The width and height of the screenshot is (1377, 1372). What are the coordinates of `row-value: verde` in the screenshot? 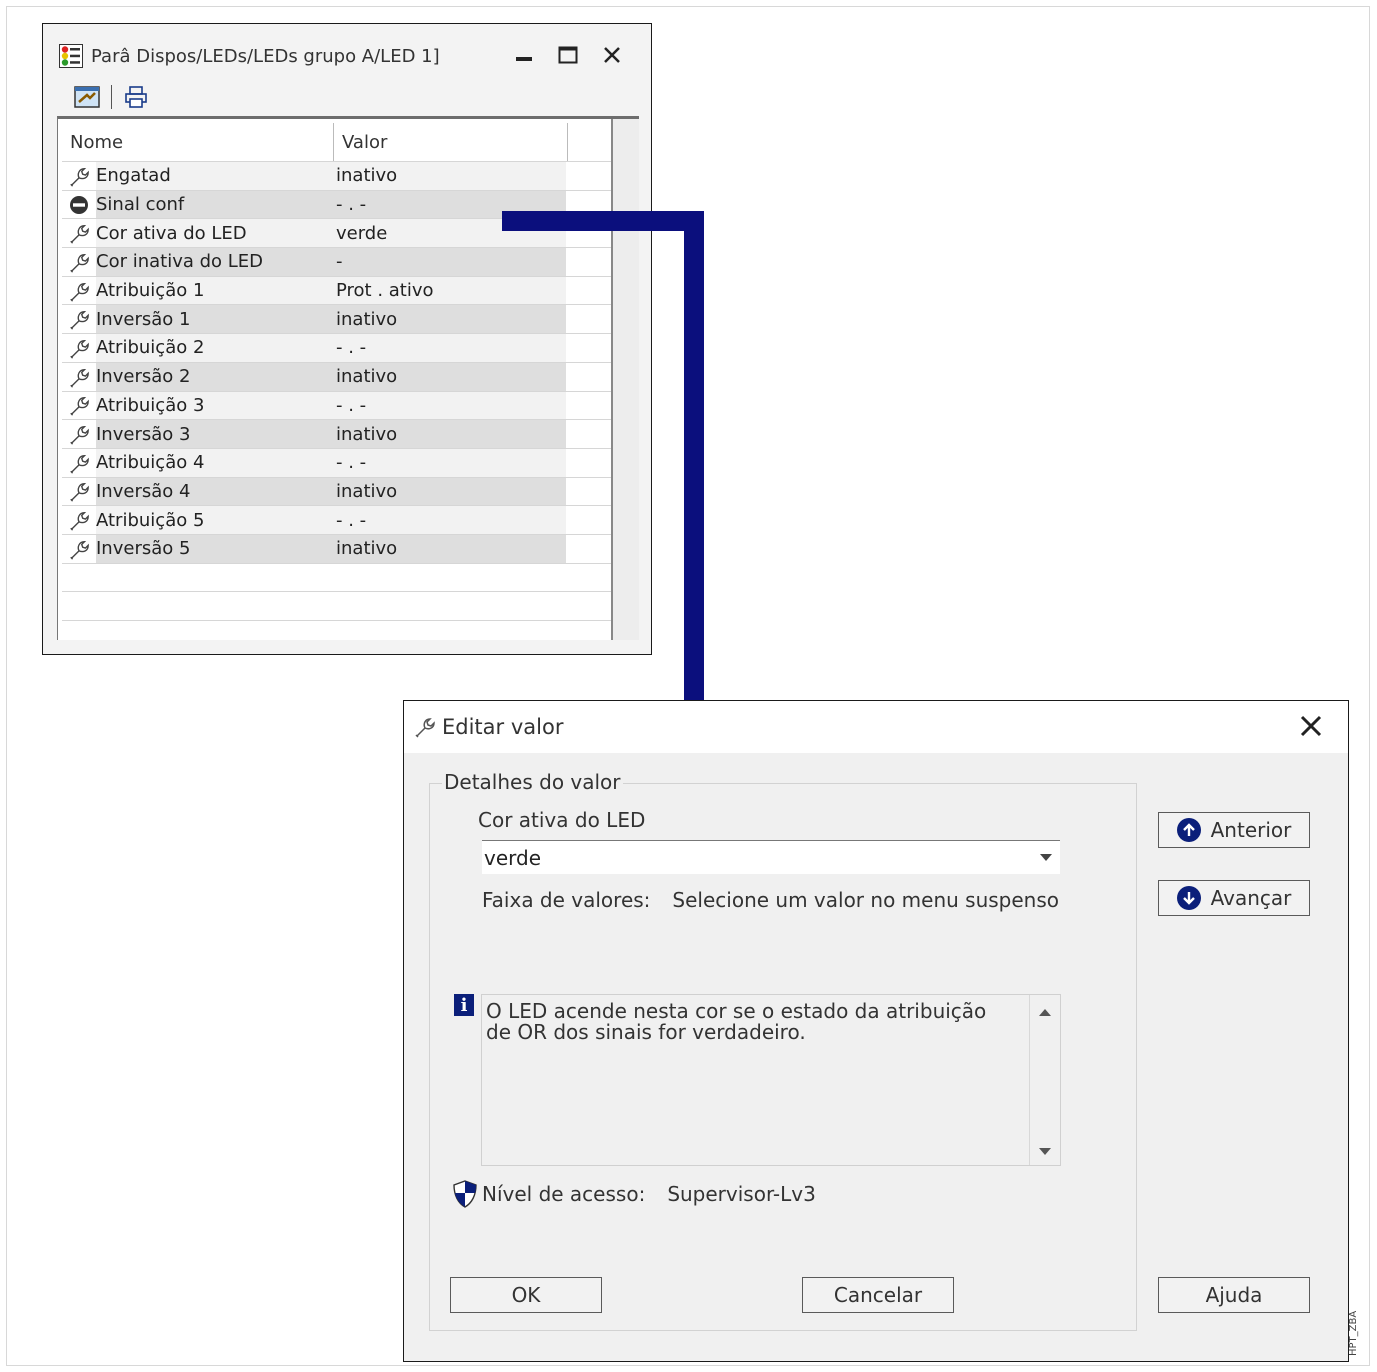 It's located at (448, 233).